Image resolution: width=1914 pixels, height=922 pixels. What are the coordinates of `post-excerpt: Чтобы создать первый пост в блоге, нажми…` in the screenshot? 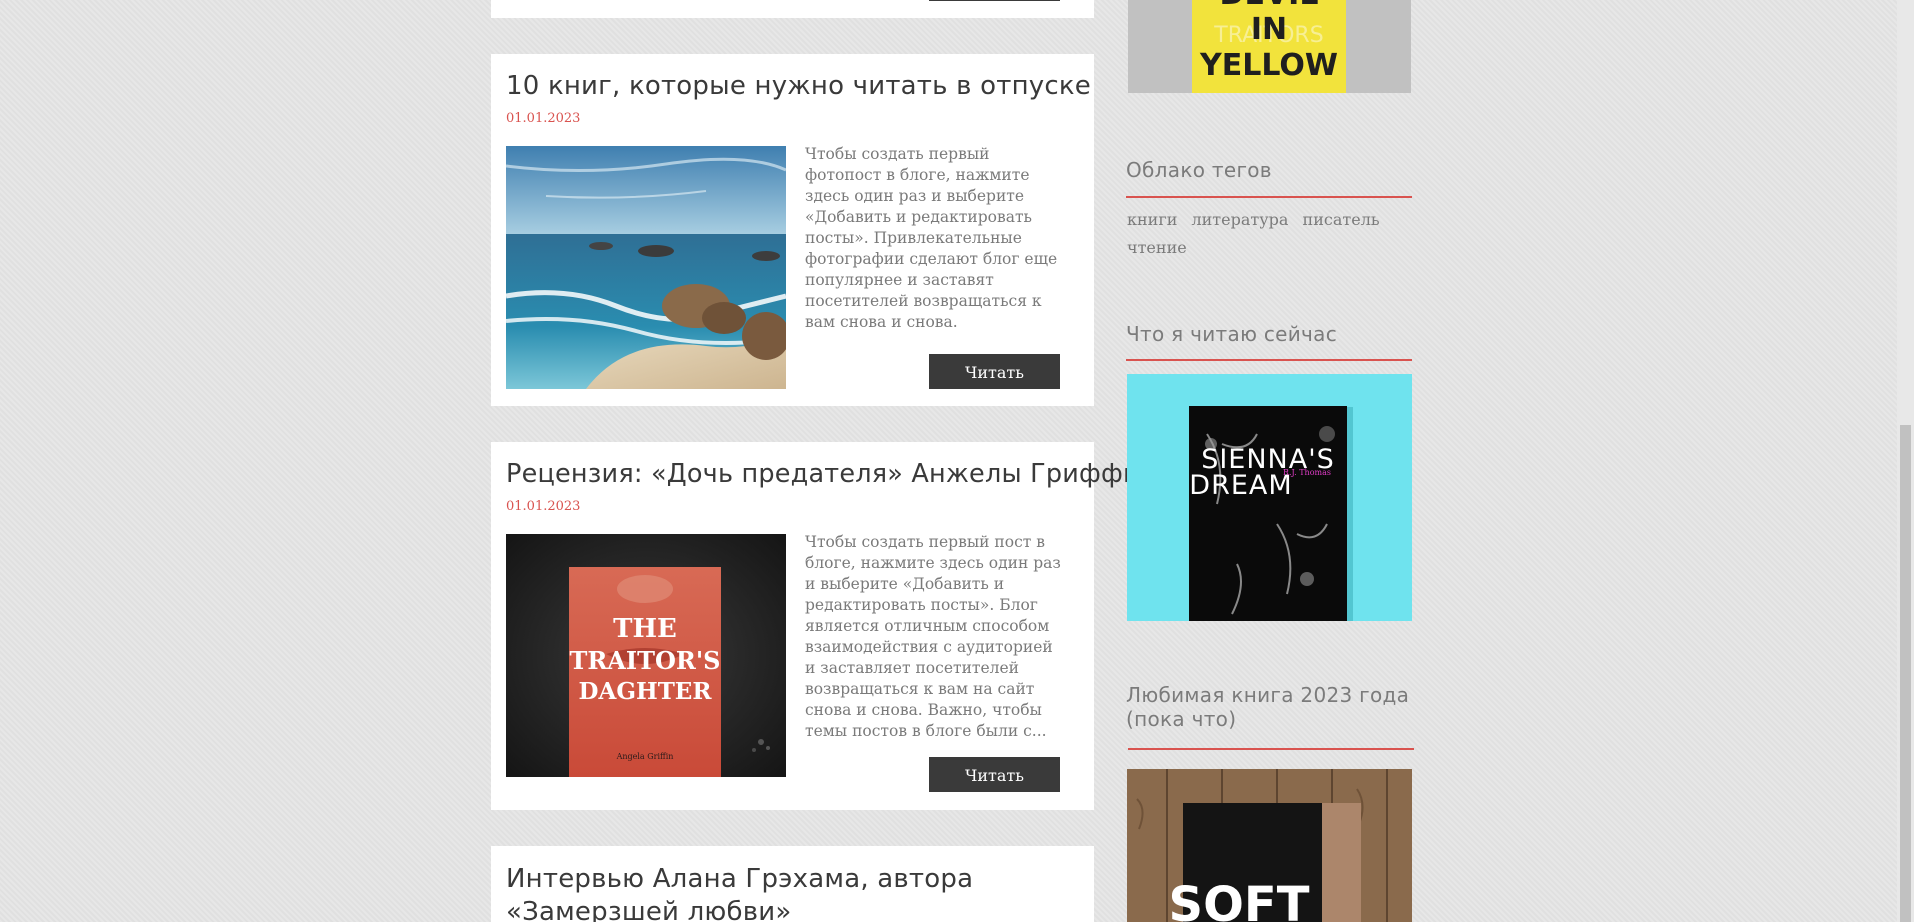 It's located at (933, 636).